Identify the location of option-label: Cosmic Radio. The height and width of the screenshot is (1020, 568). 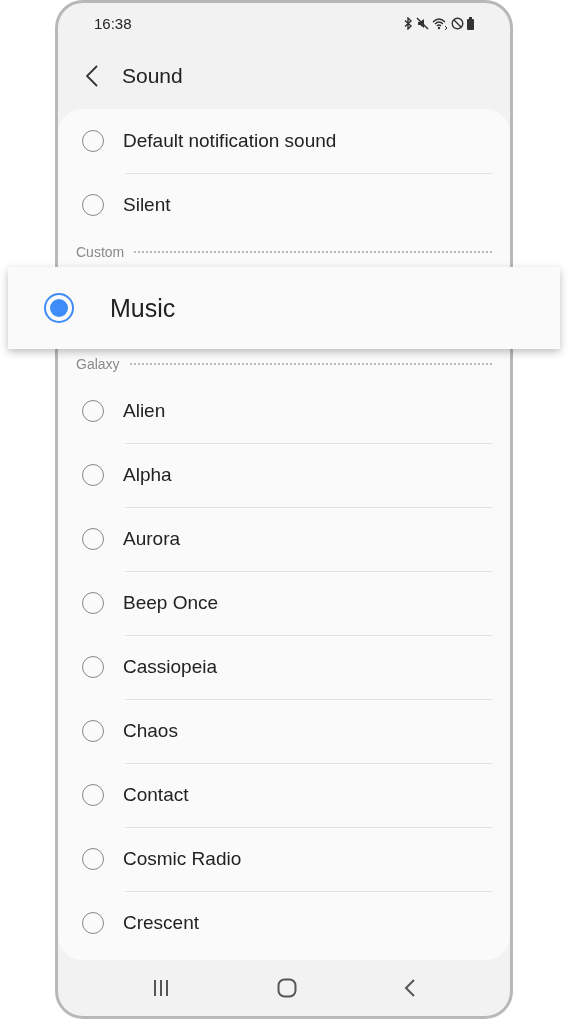
(182, 859).